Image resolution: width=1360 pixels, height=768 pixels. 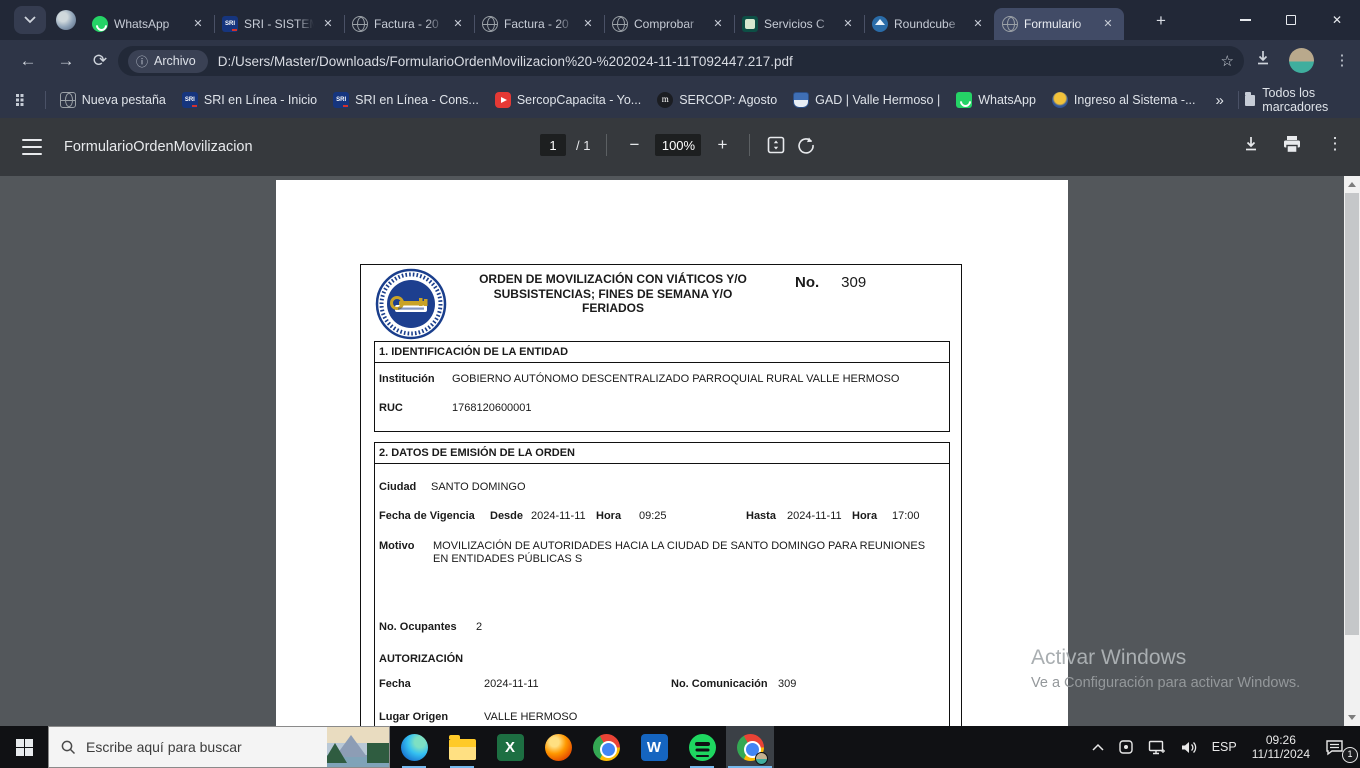 What do you see at coordinates (665, 100) in the screenshot?
I see `sercop-icon: m` at bounding box center [665, 100].